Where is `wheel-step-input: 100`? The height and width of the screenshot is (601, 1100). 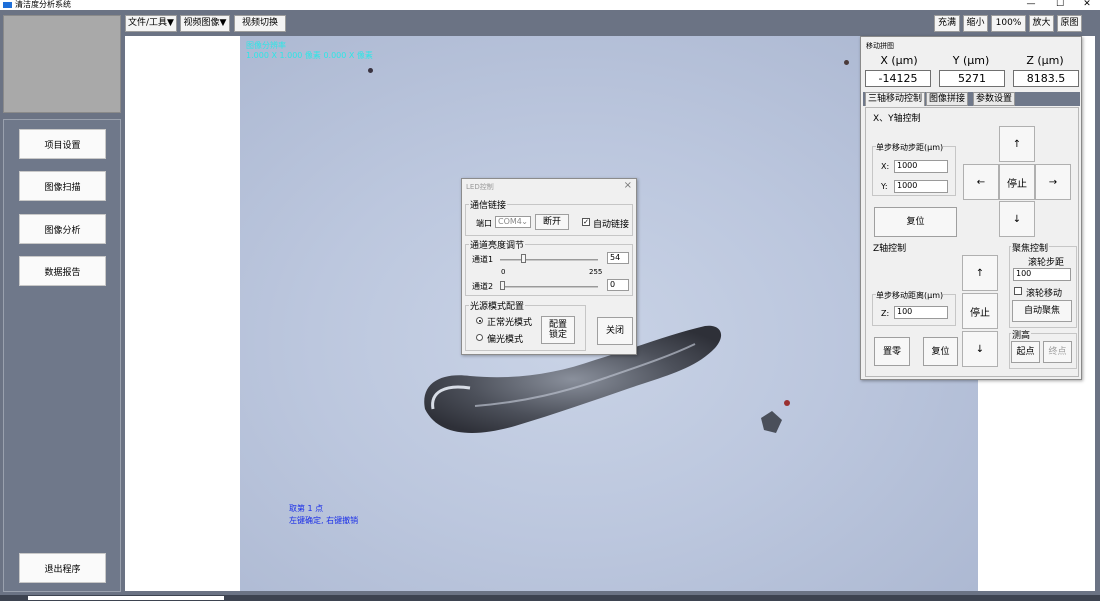
wheel-step-input: 100 is located at coordinates (1042, 274).